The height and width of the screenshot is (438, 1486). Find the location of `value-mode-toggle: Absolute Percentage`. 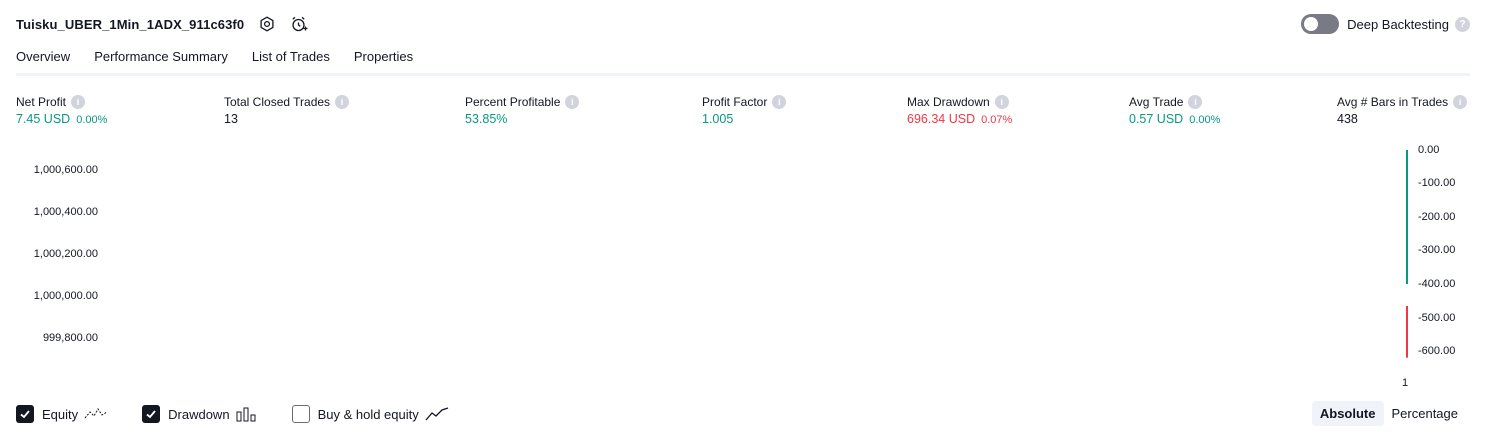

value-mode-toggle: Absolute Percentage is located at coordinates (1389, 413).